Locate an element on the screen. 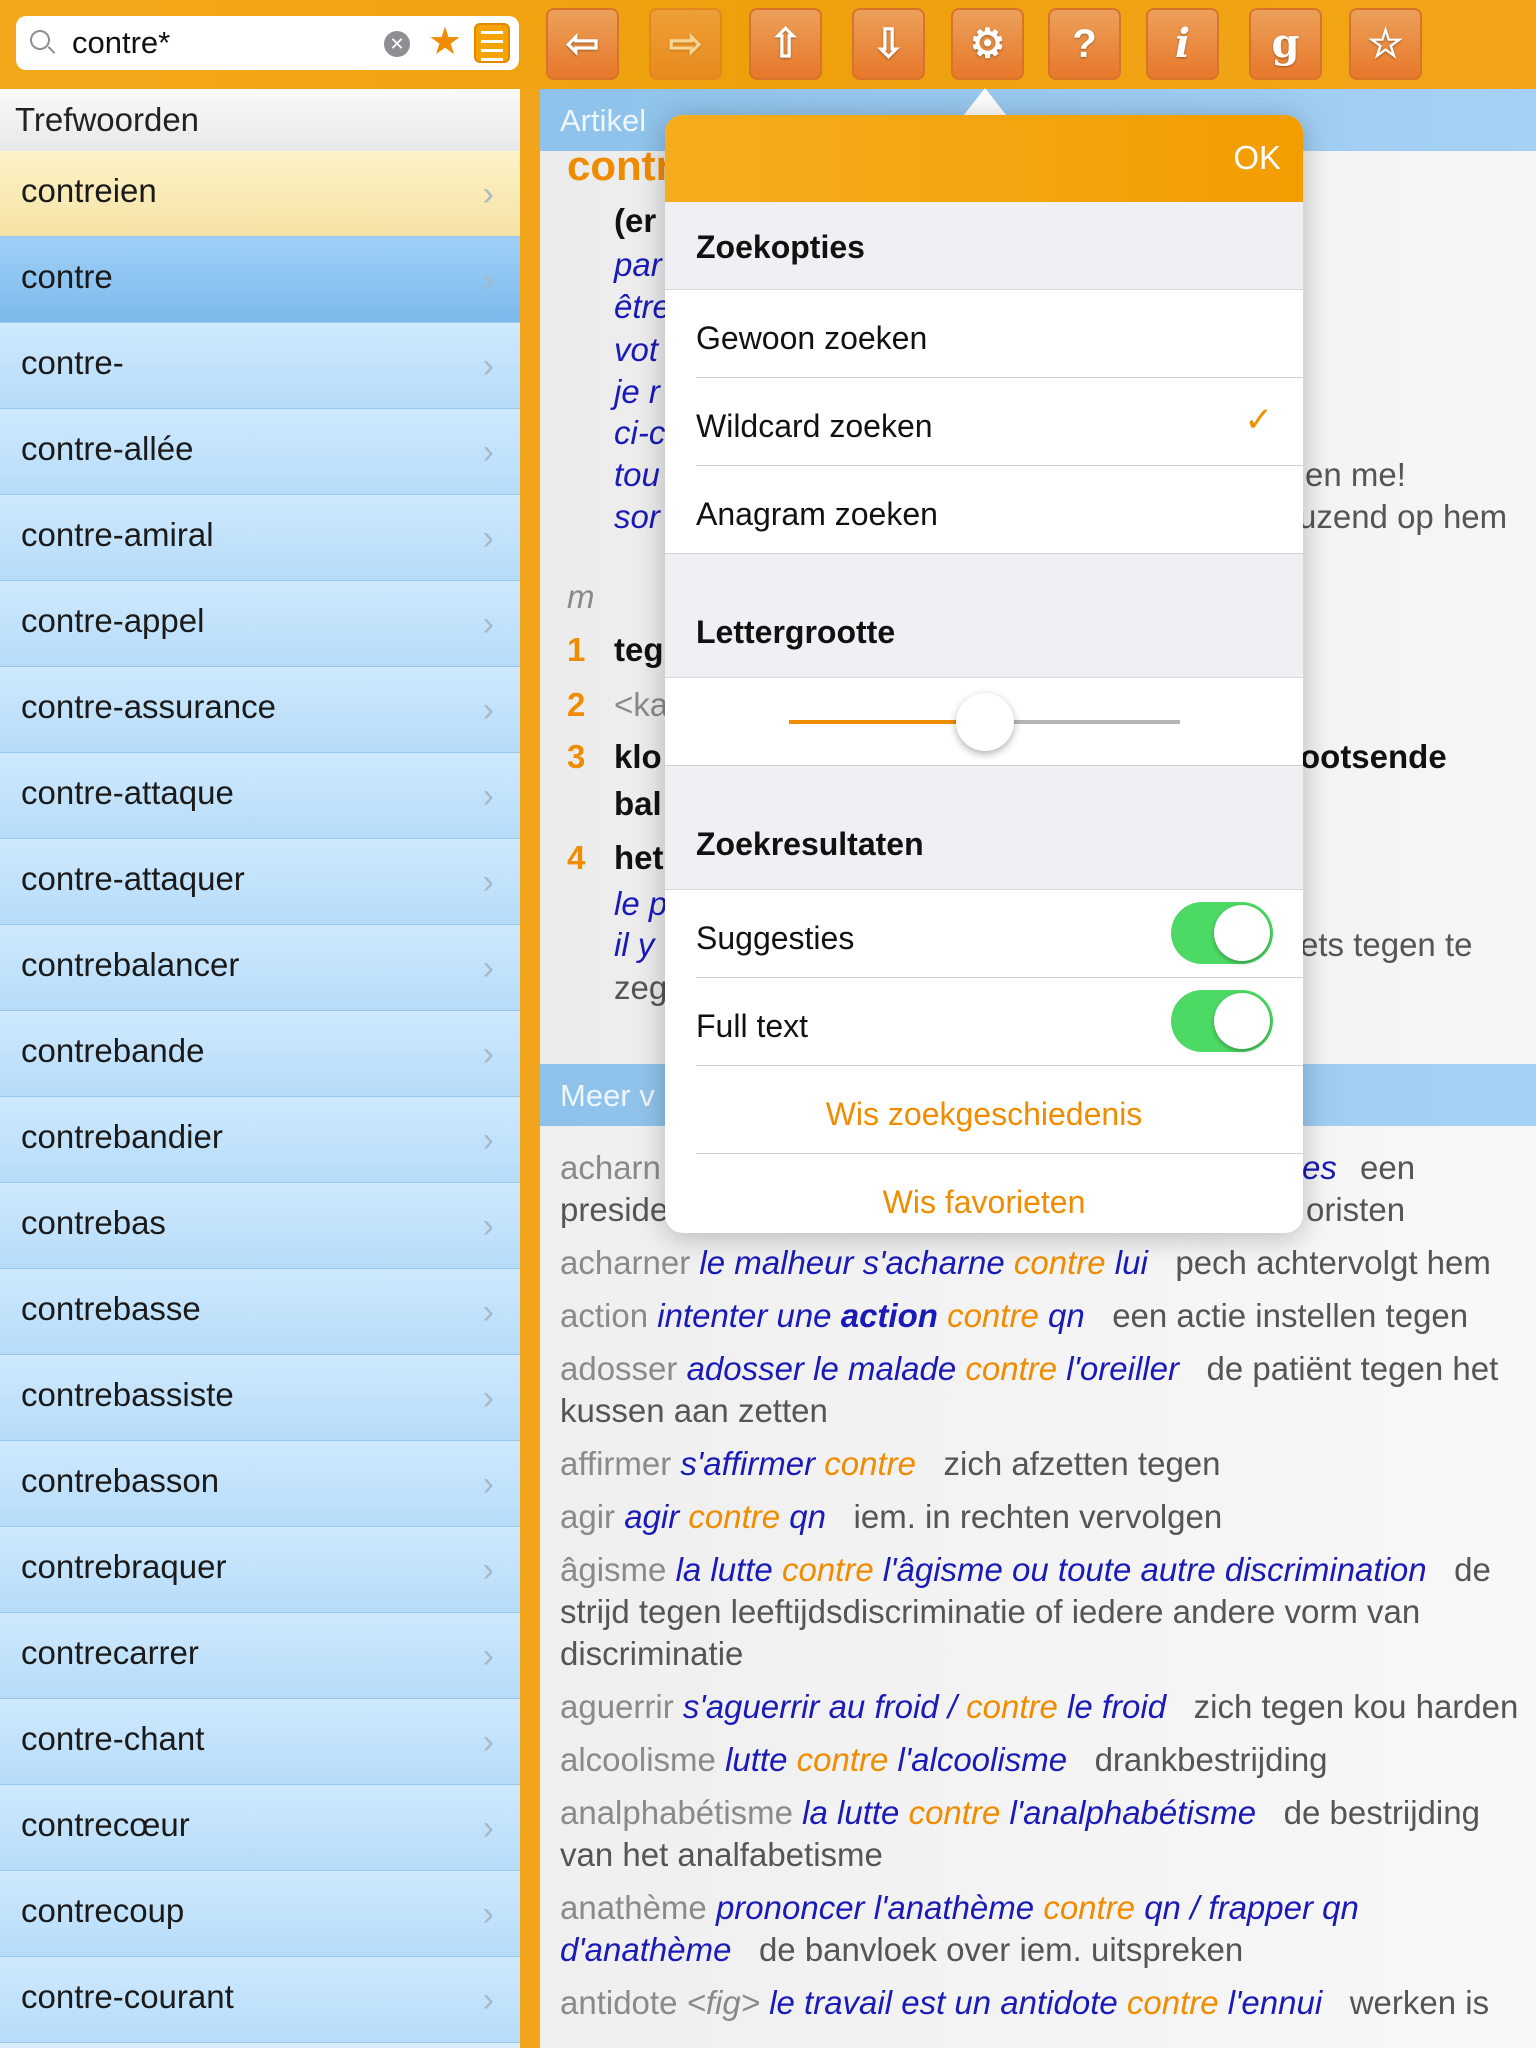  font-size-slider is located at coordinates (984, 722).